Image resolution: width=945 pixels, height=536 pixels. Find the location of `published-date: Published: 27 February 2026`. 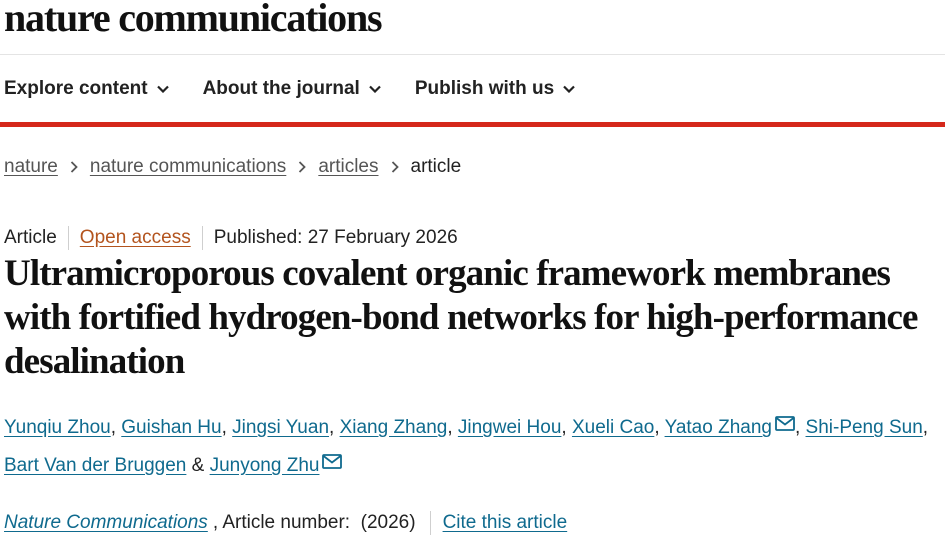

published-date: Published: 27 February 2026 is located at coordinates (335, 237).